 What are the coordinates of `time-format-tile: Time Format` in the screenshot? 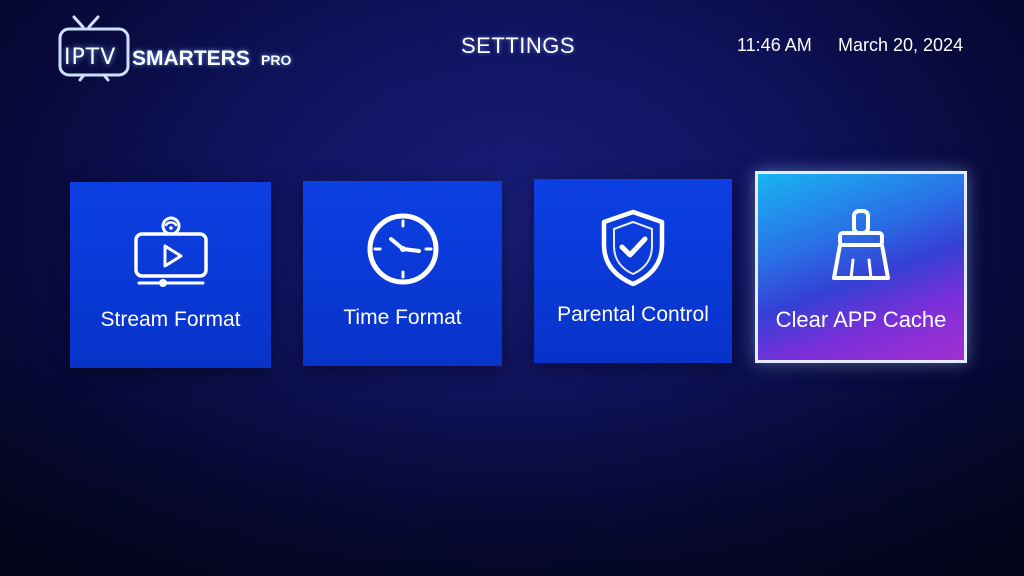 It's located at (402, 273).